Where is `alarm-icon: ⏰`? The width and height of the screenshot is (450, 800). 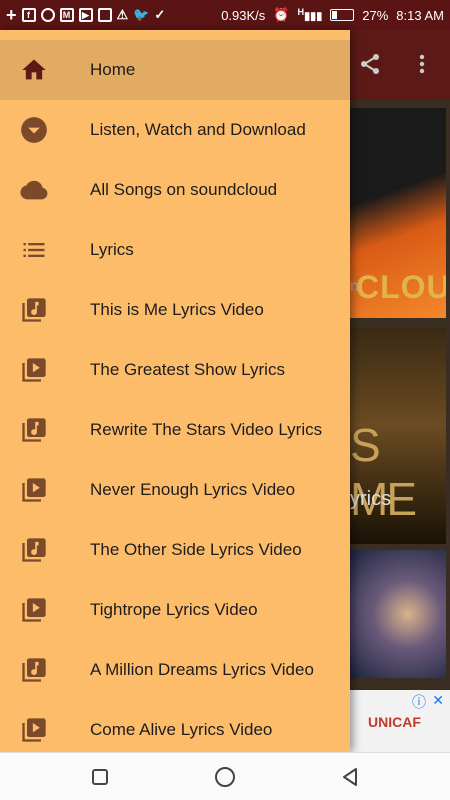
alarm-icon: ⏰ is located at coordinates (281, 14).